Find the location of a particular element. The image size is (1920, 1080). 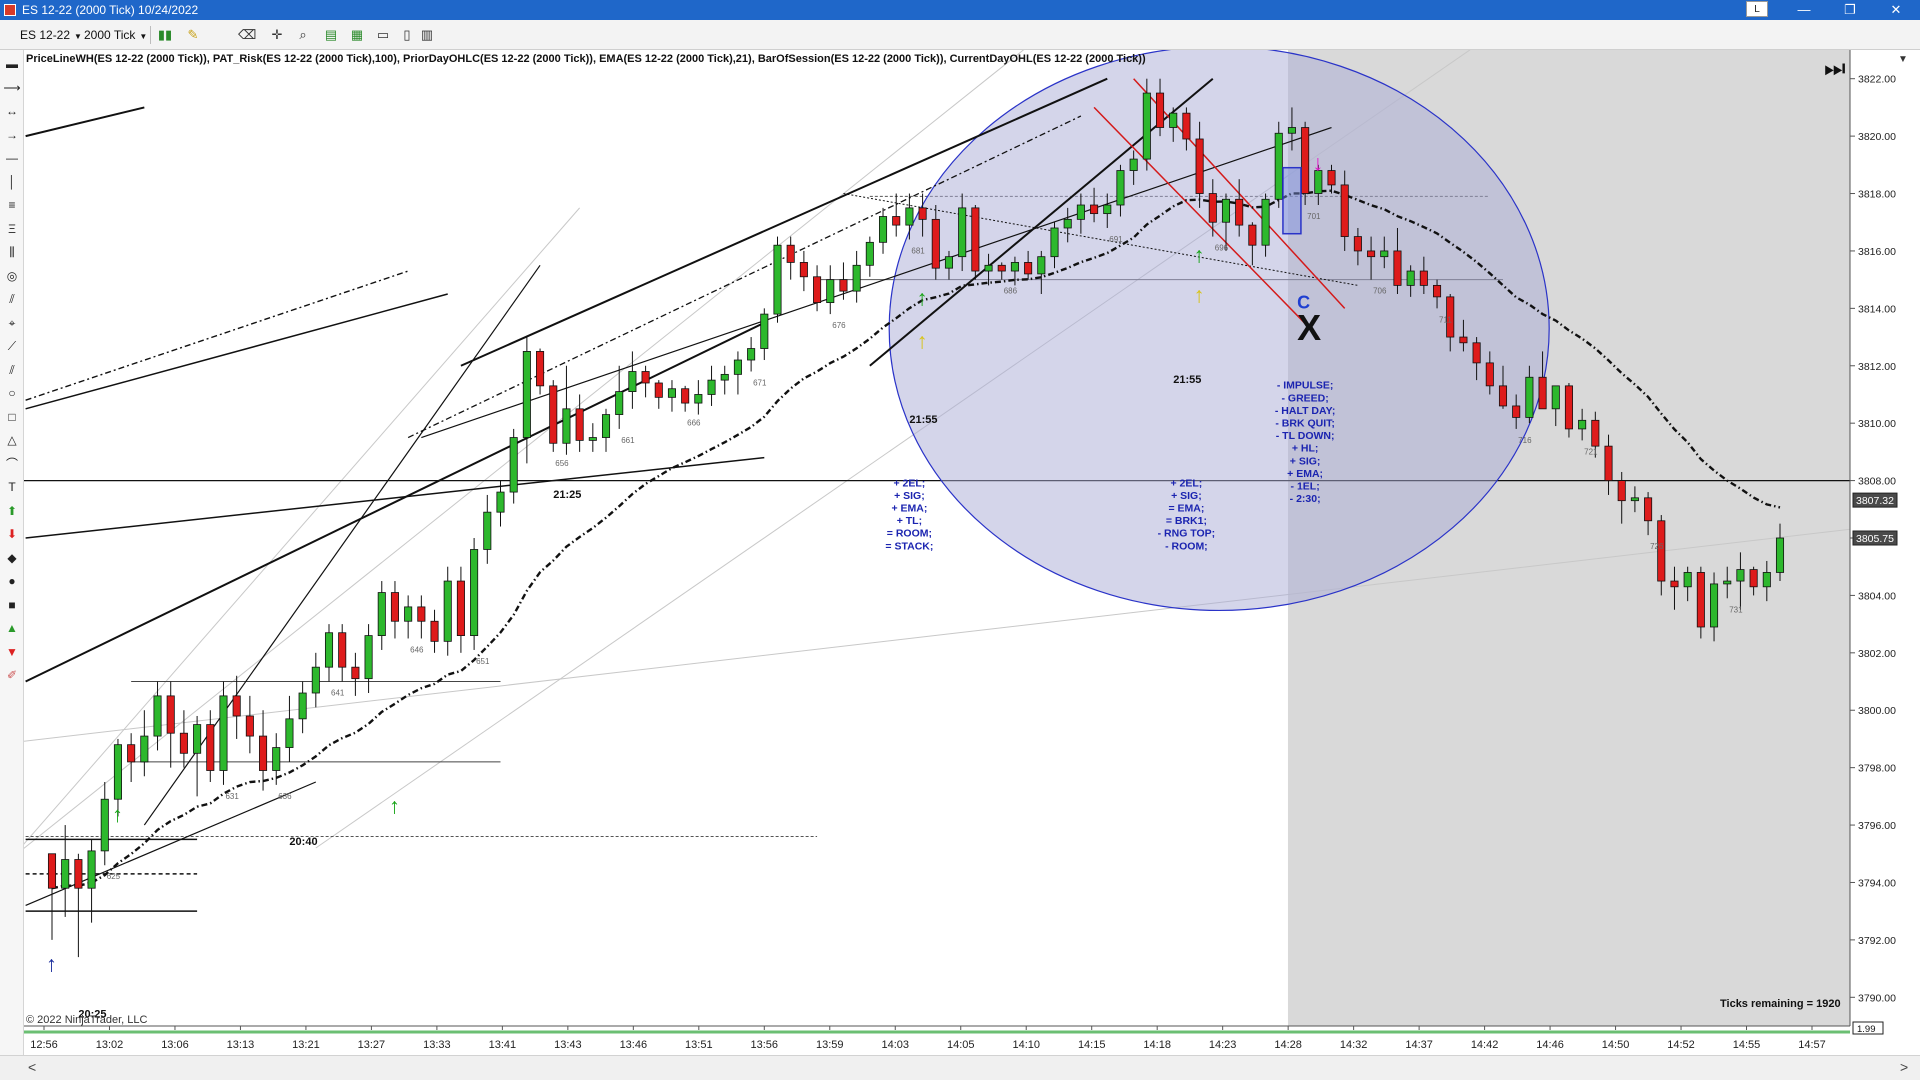

extended-line-icon: ↔ is located at coordinates (12, 111).